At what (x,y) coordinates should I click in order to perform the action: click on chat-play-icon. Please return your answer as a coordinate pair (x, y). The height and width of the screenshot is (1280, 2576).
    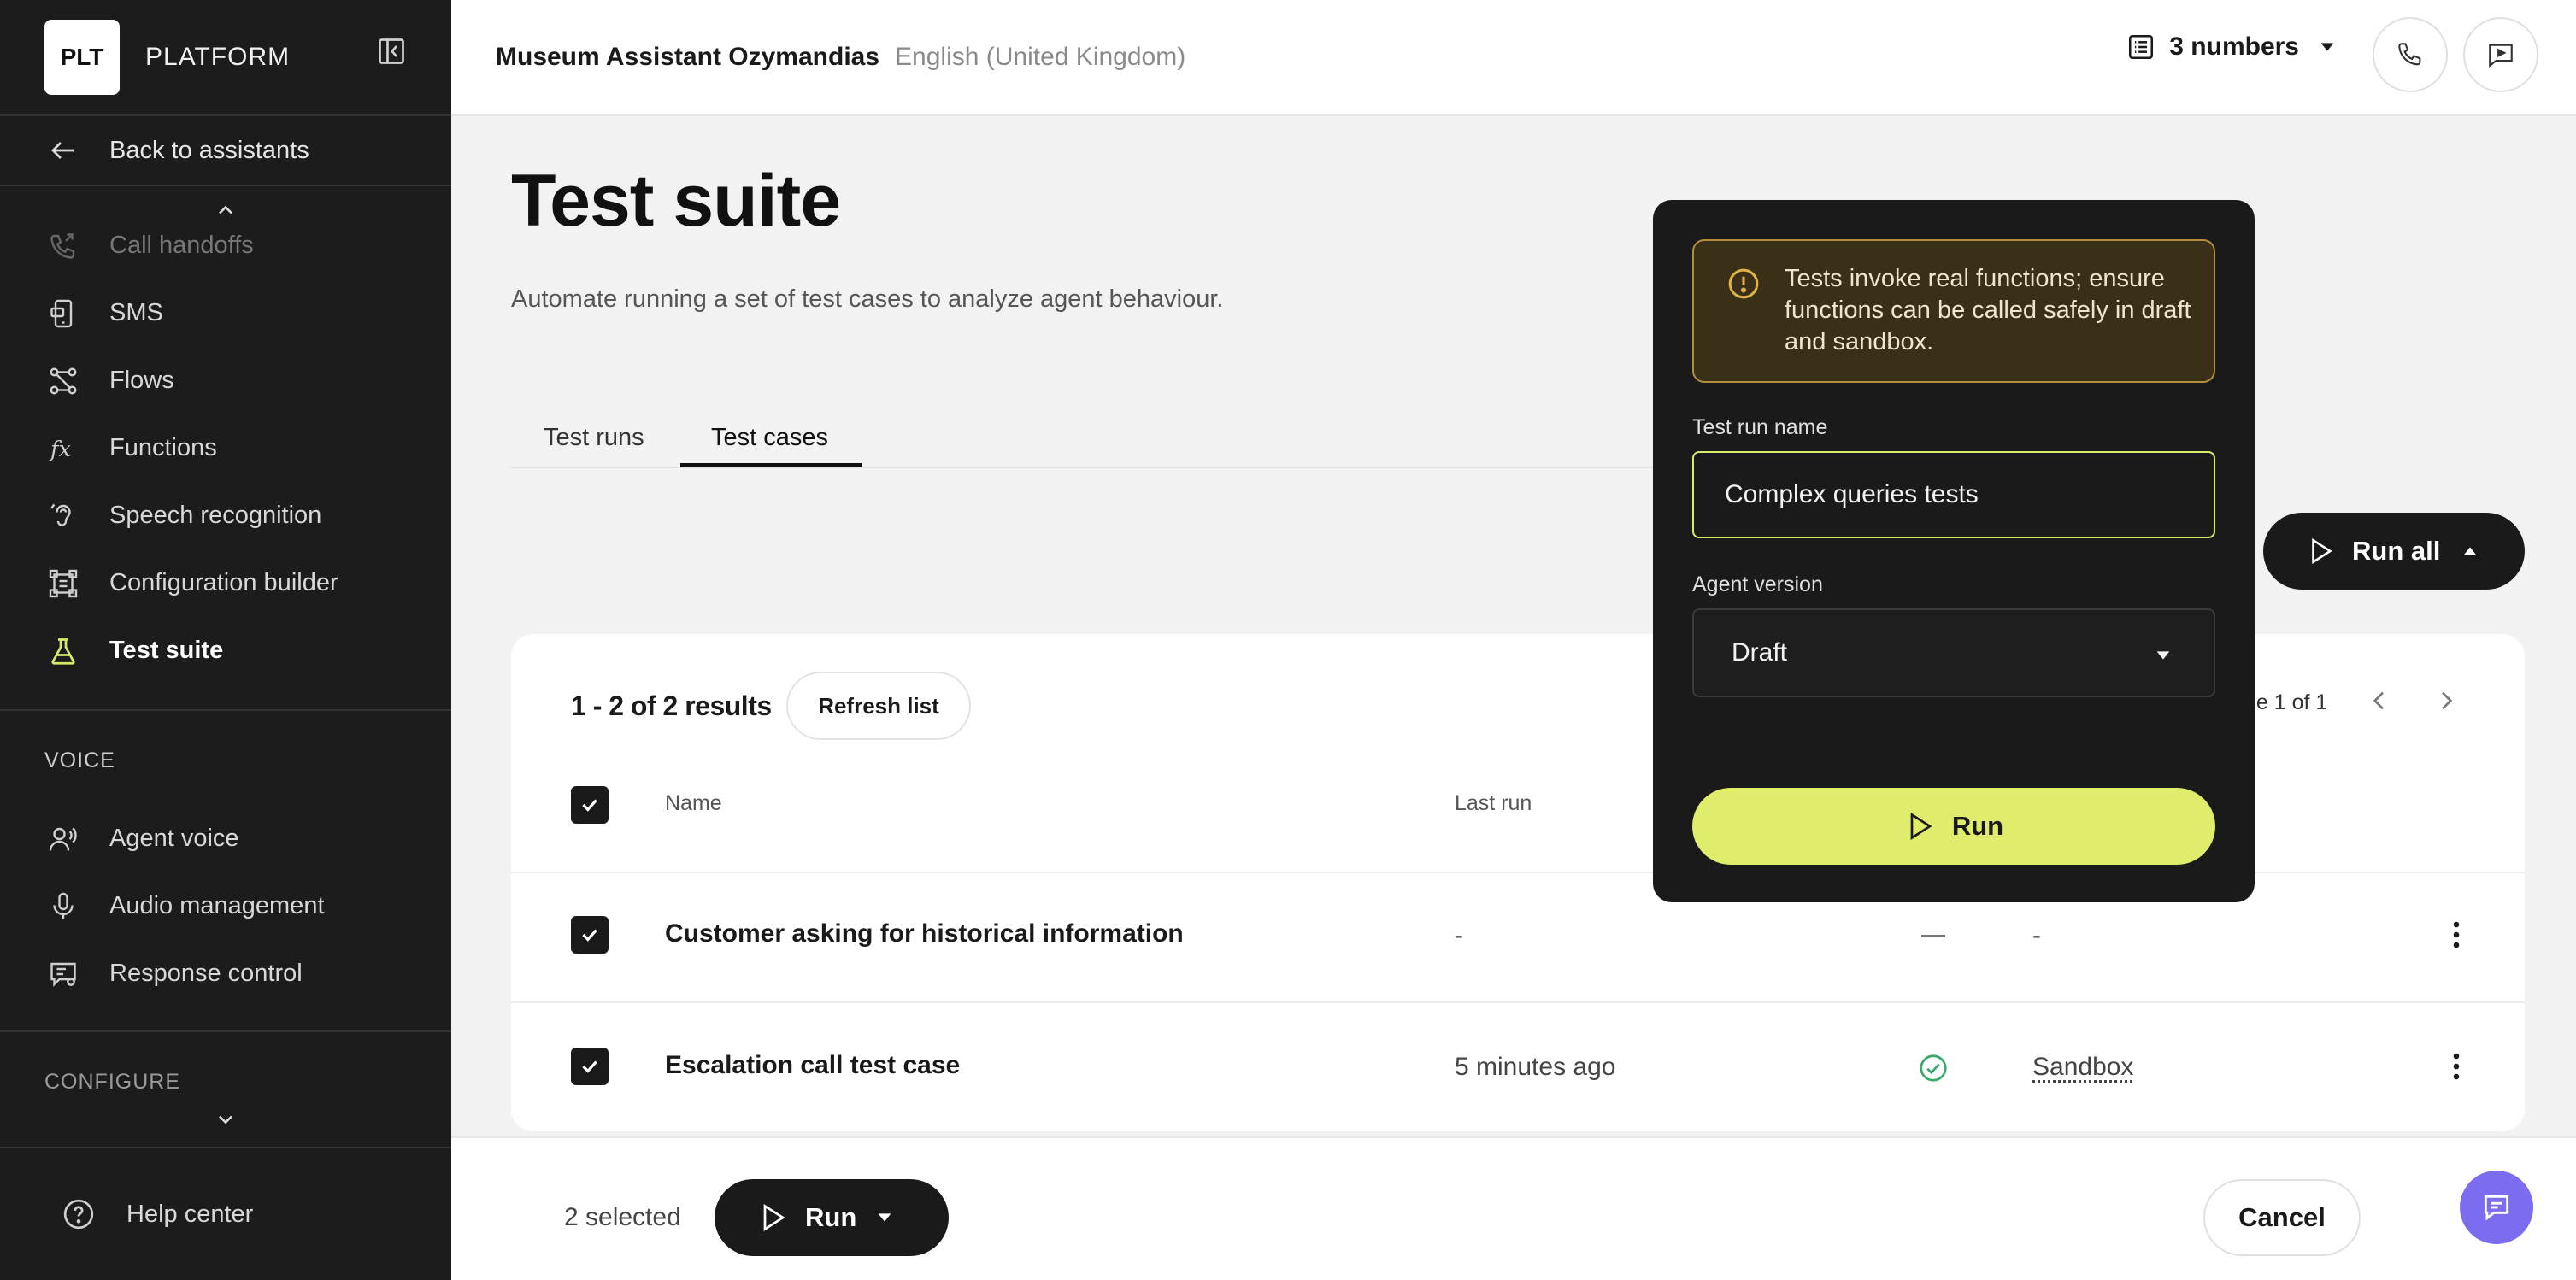
    Looking at the image, I should click on (2500, 55).